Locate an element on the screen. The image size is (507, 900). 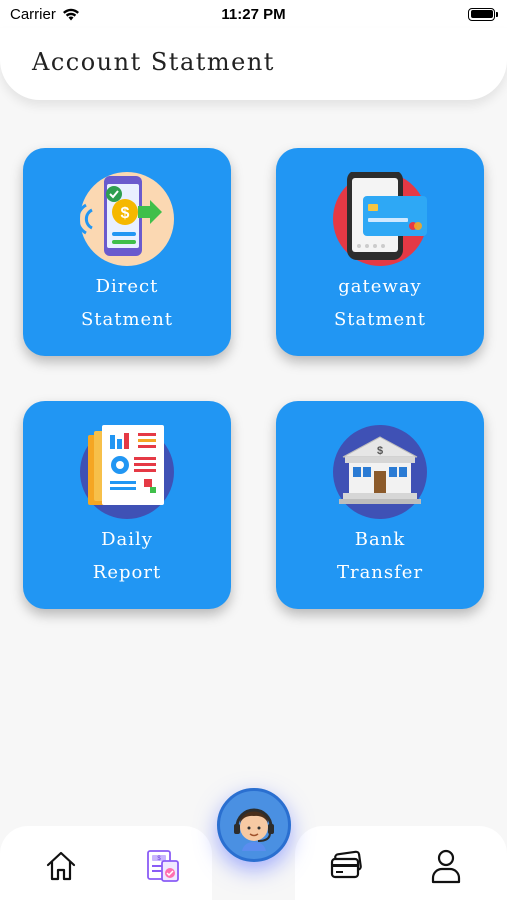
report-document-icon is located at coordinates (127, 472).